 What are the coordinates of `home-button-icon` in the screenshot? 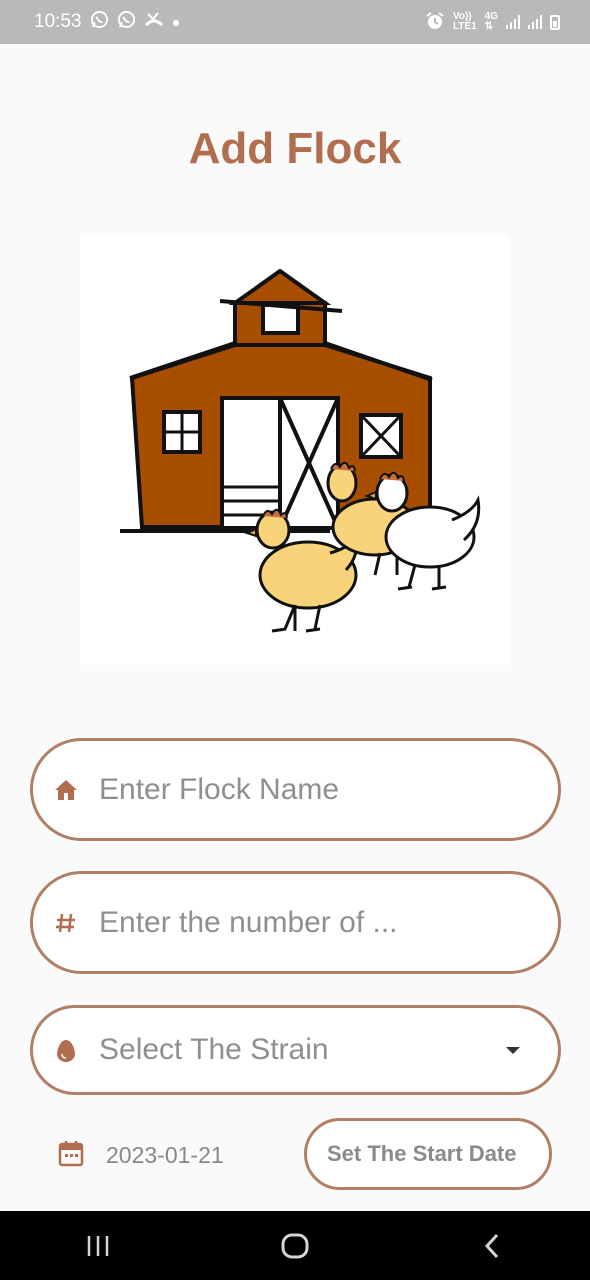 It's located at (295, 1245).